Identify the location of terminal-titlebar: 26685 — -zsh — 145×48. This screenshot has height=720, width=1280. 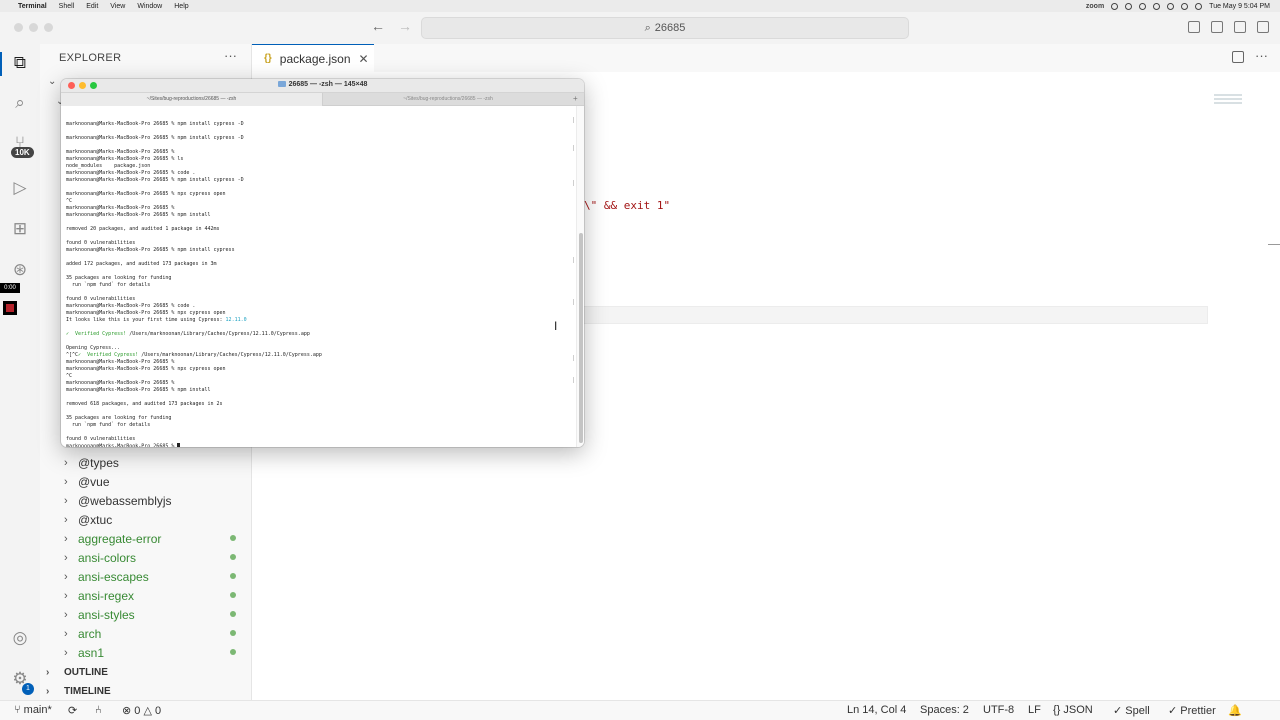
(322, 86).